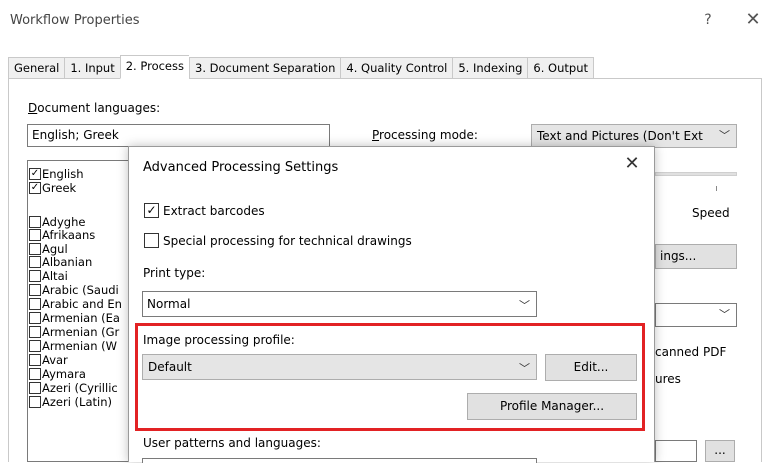  I want to click on list-item: Armenian (Ea, so click(74, 318).